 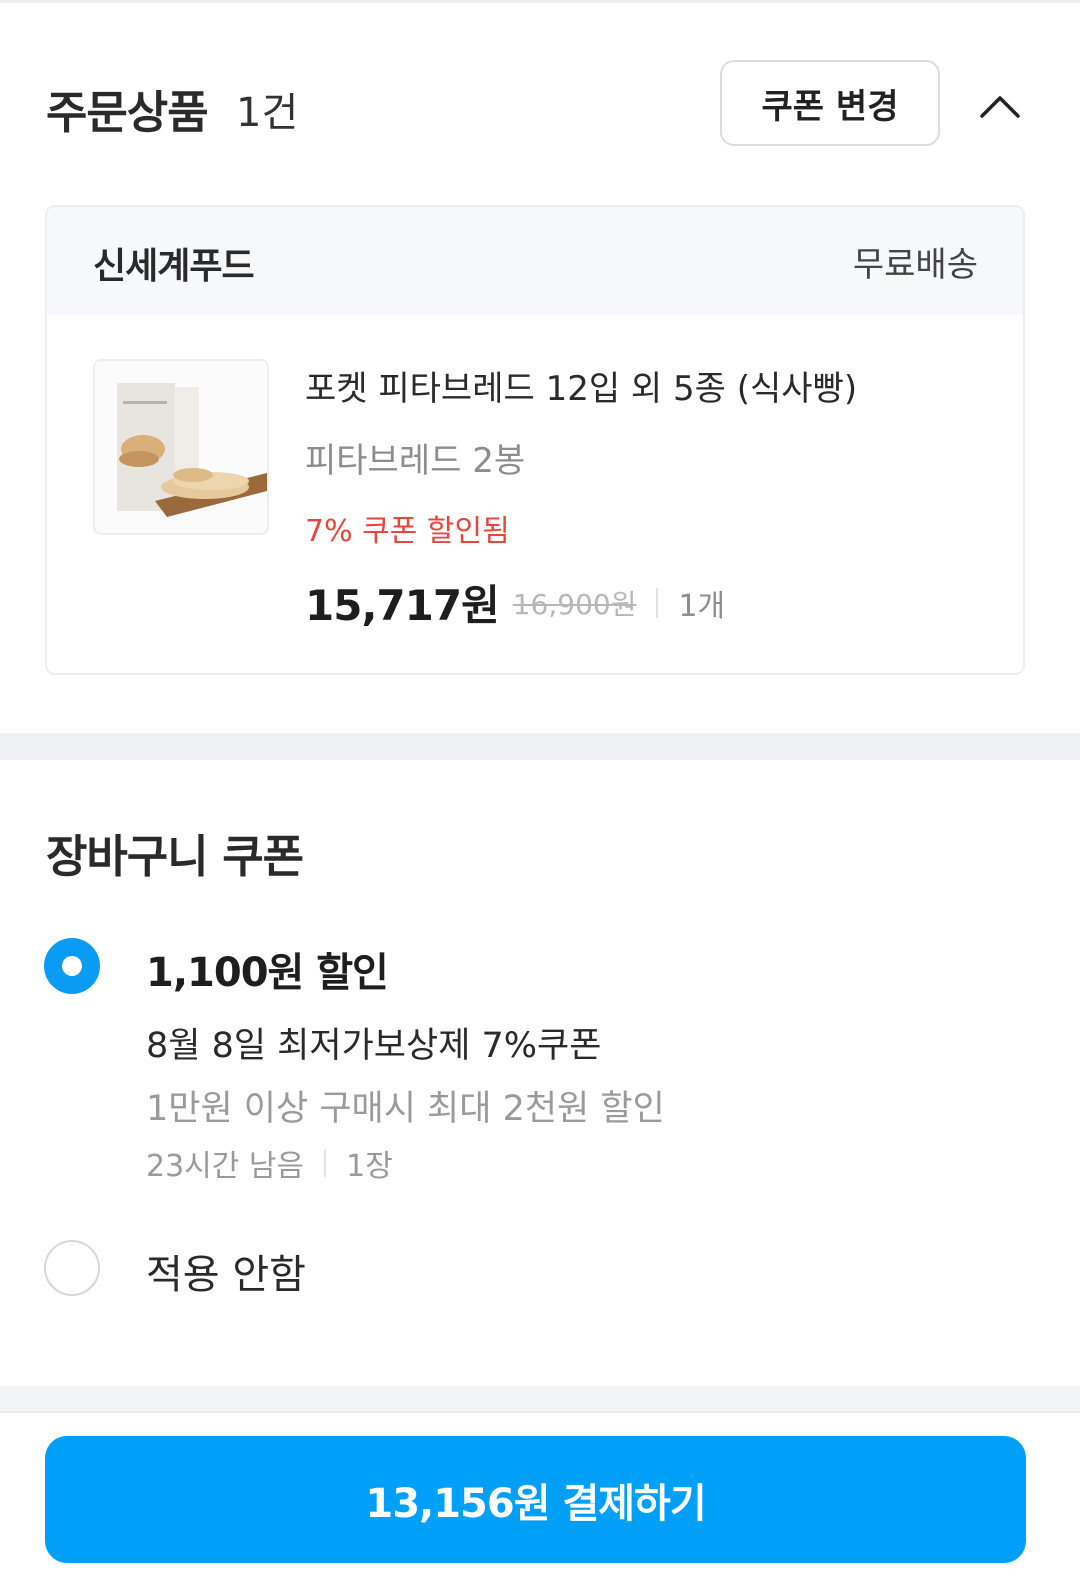 What do you see at coordinates (267, 113) in the screenshot?
I see `order-count: 1건` at bounding box center [267, 113].